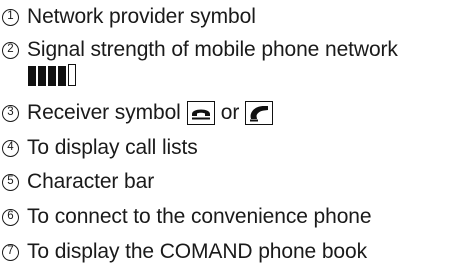 This screenshot has height=271, width=461. I want to click on item-text: Signal strength of mobile phone network, so click(212, 49).